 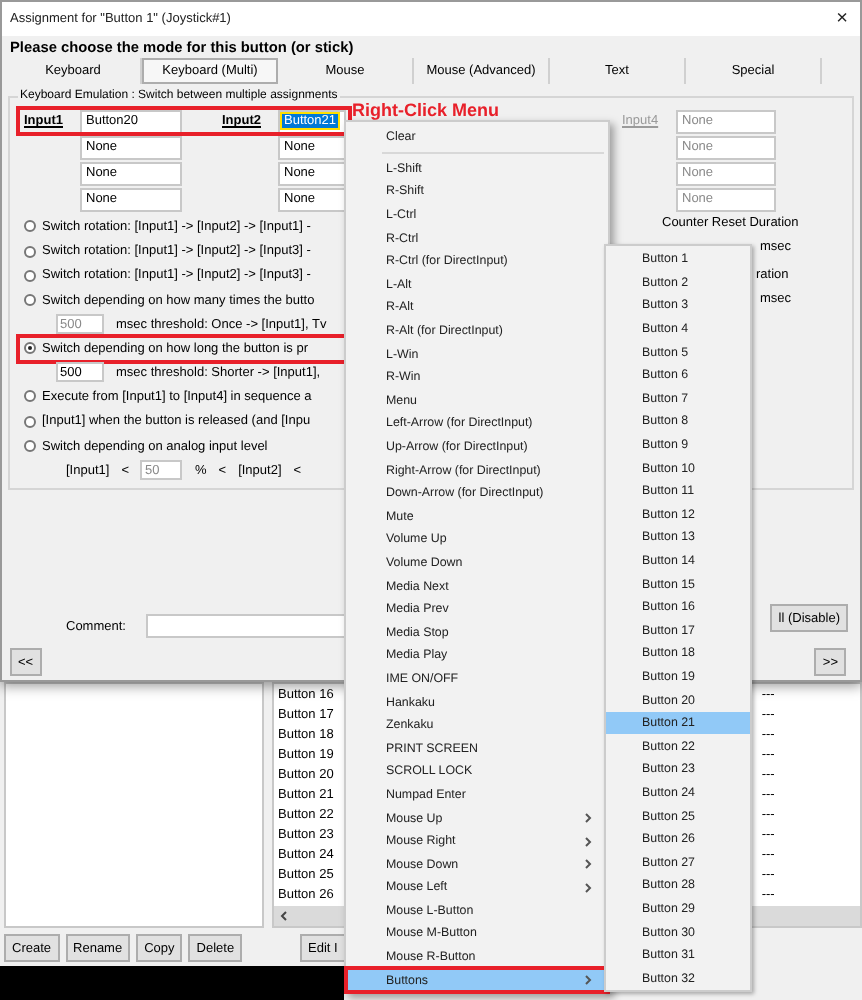 I want to click on chevron-right-icon, so click(x=588, y=980).